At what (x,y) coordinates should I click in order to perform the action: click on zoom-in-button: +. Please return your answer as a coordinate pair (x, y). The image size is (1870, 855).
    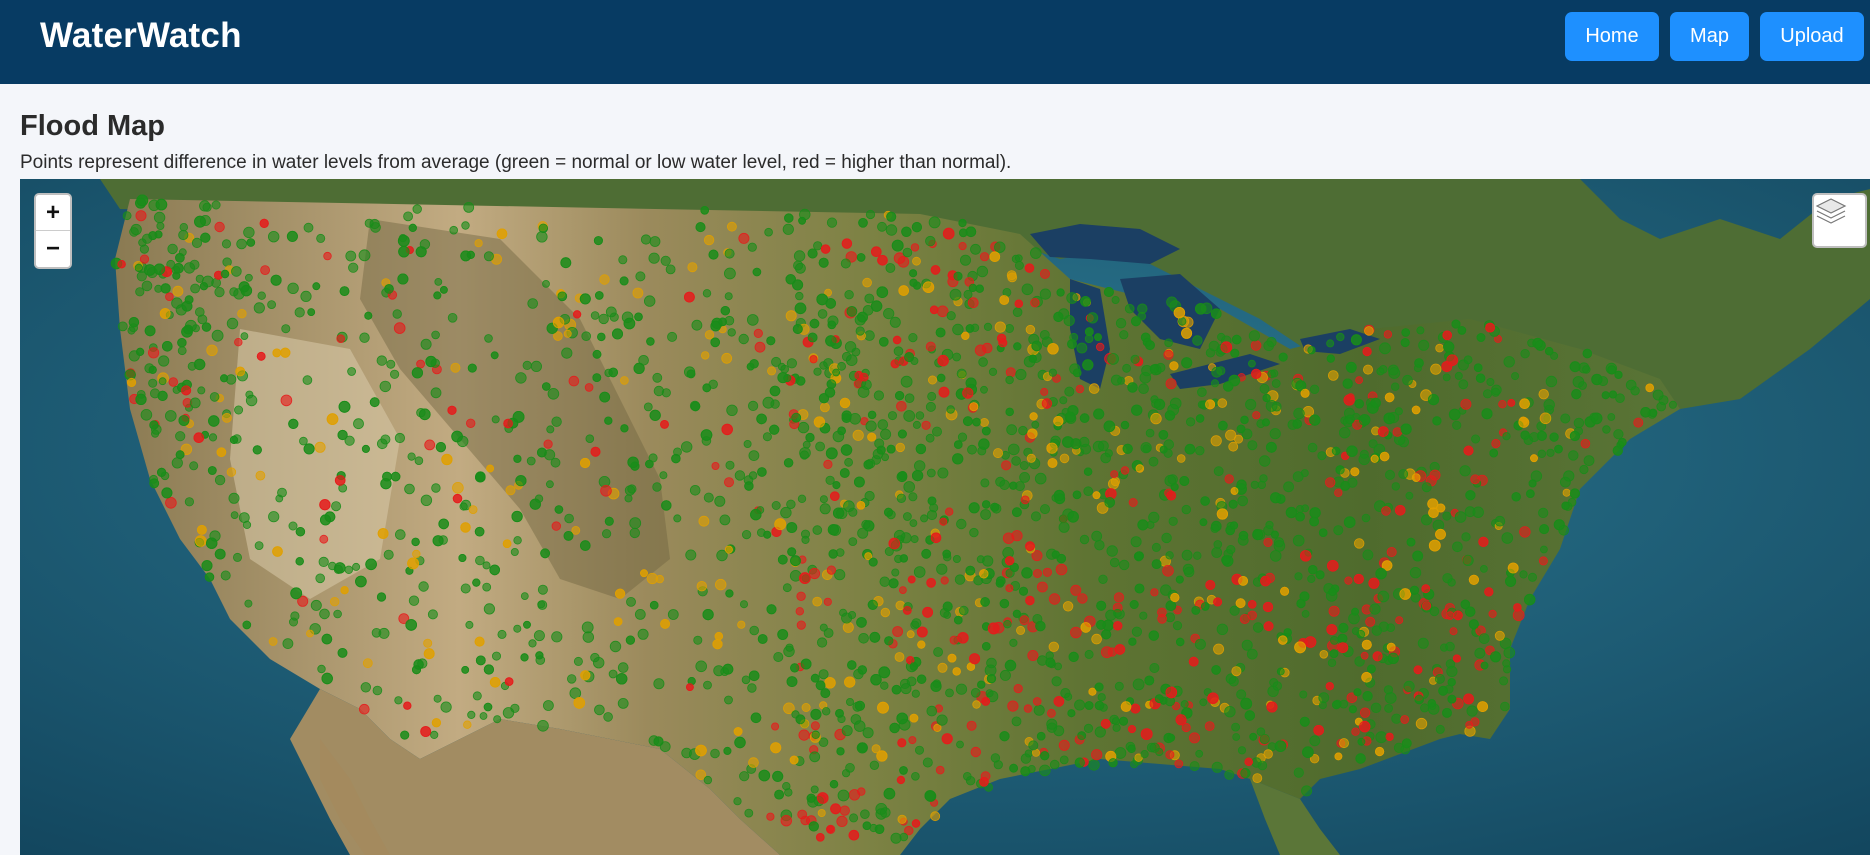
    Looking at the image, I should click on (53, 213).